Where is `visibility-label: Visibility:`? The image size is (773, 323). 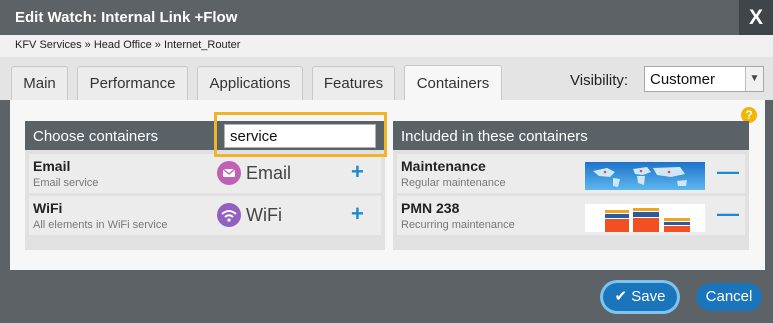
visibility-label: Visibility: is located at coordinates (599, 80).